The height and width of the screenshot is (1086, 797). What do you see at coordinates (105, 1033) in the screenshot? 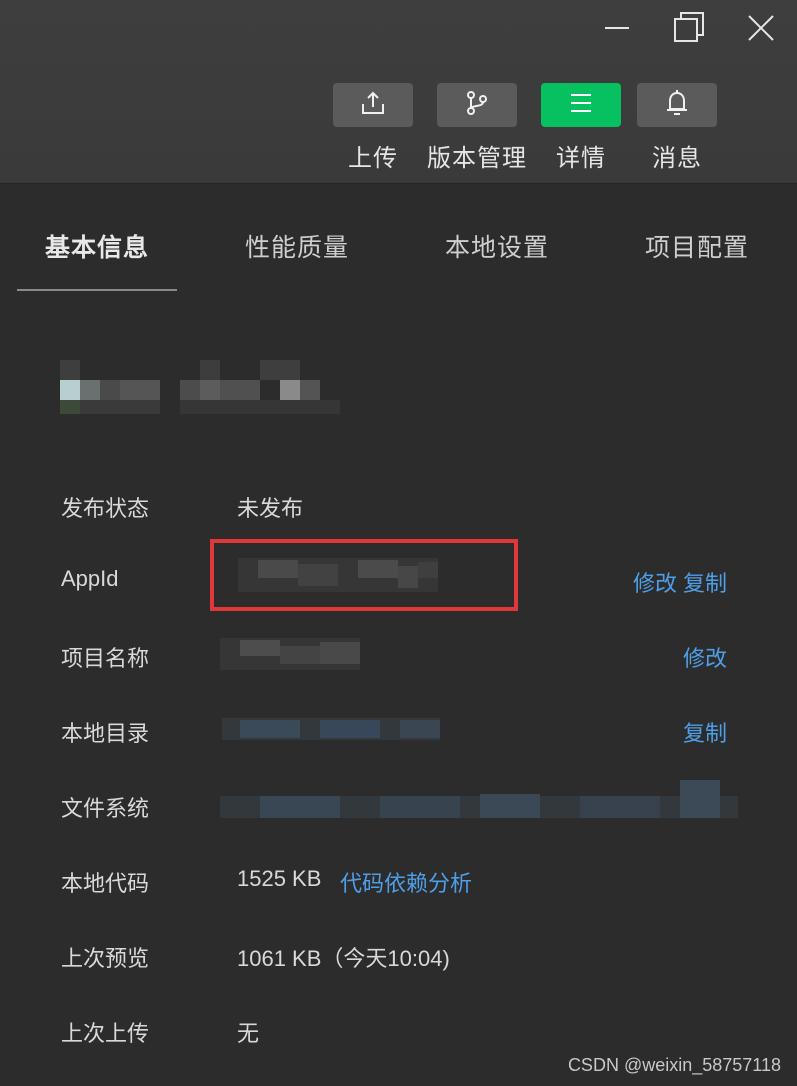
I see `last-upload-label: 上次上传` at bounding box center [105, 1033].